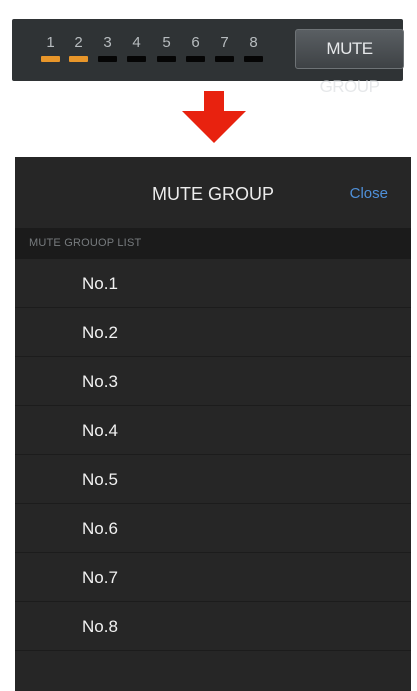  I want to click on mute-channel-4: 4, so click(136, 48).